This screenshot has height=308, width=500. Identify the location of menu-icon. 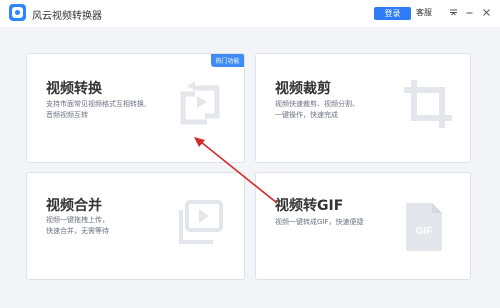
(453, 12).